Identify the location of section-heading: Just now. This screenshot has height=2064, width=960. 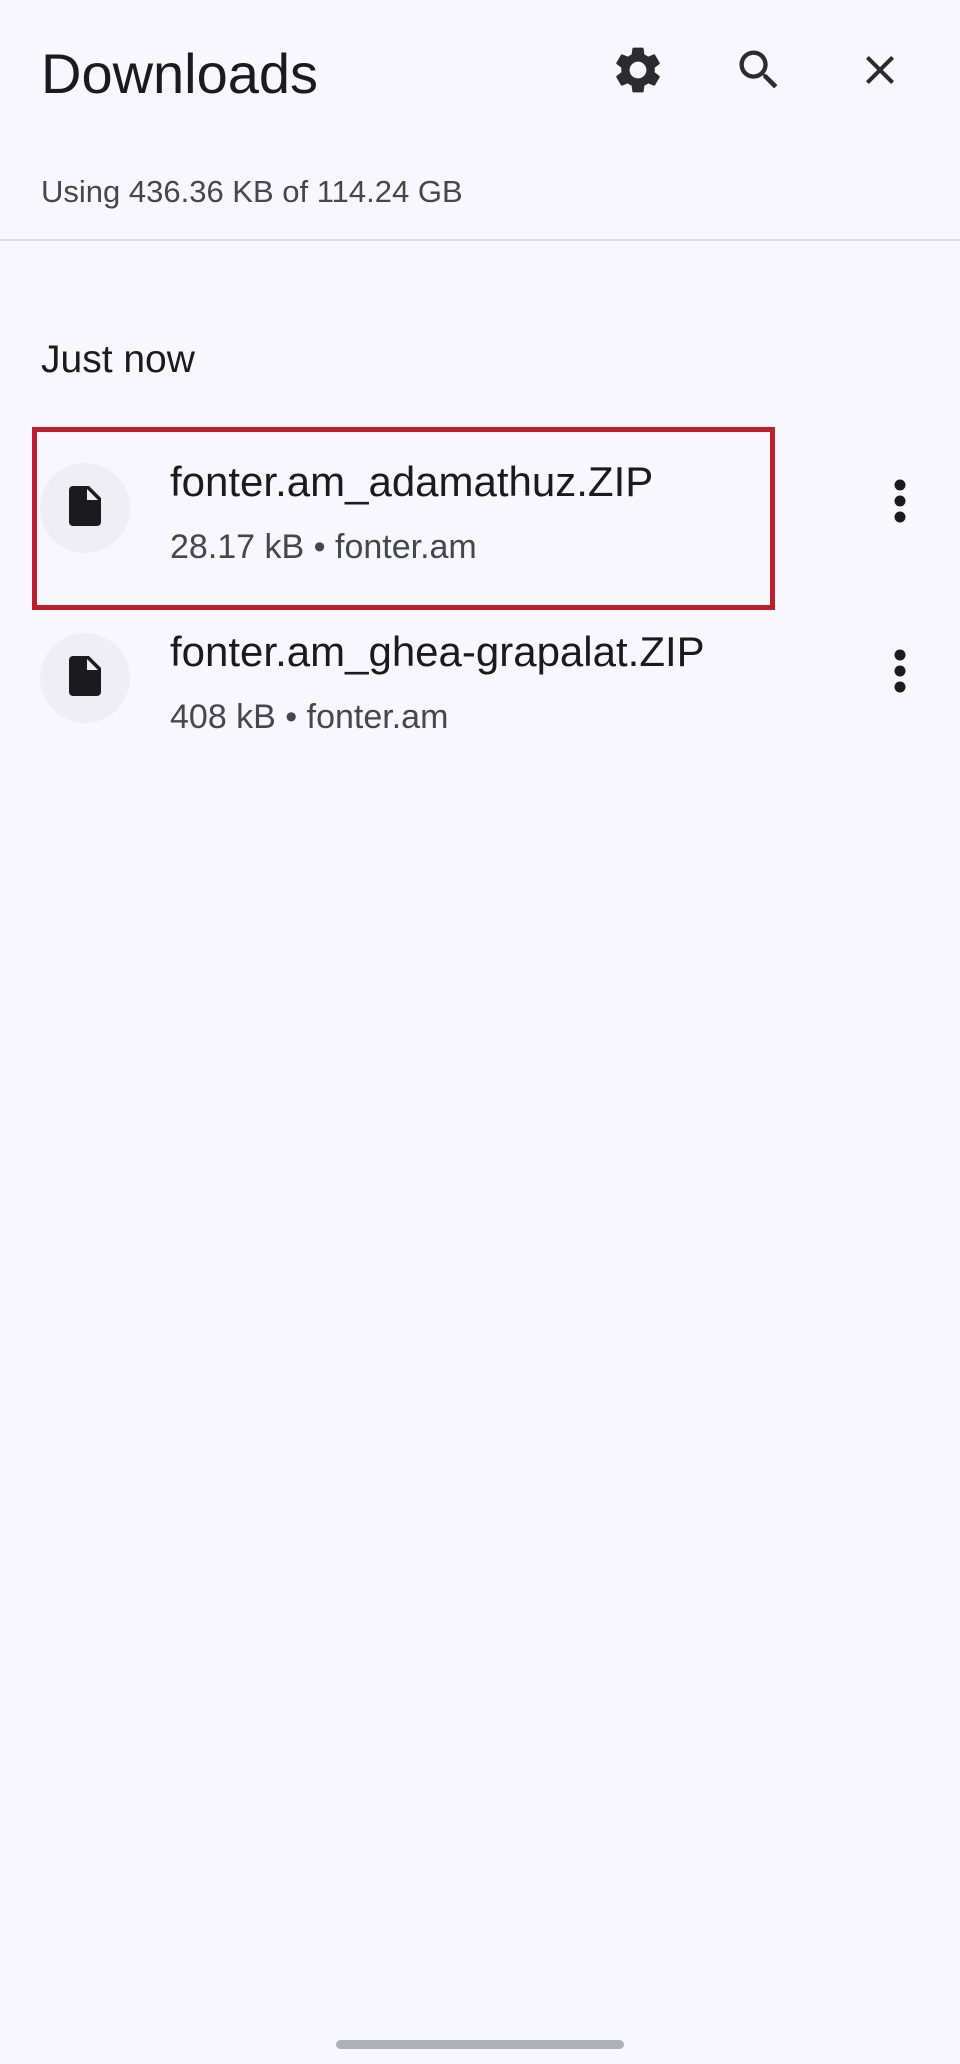
(118, 359).